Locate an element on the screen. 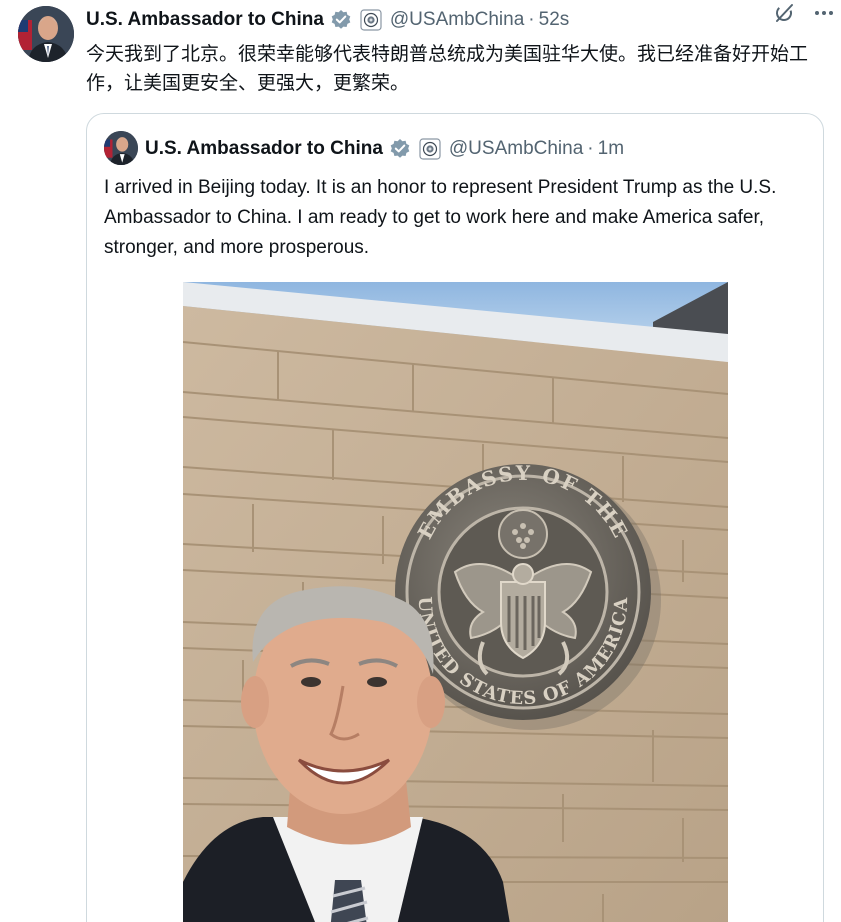  quoted-tweet-timestamp: 1m is located at coordinates (611, 149).